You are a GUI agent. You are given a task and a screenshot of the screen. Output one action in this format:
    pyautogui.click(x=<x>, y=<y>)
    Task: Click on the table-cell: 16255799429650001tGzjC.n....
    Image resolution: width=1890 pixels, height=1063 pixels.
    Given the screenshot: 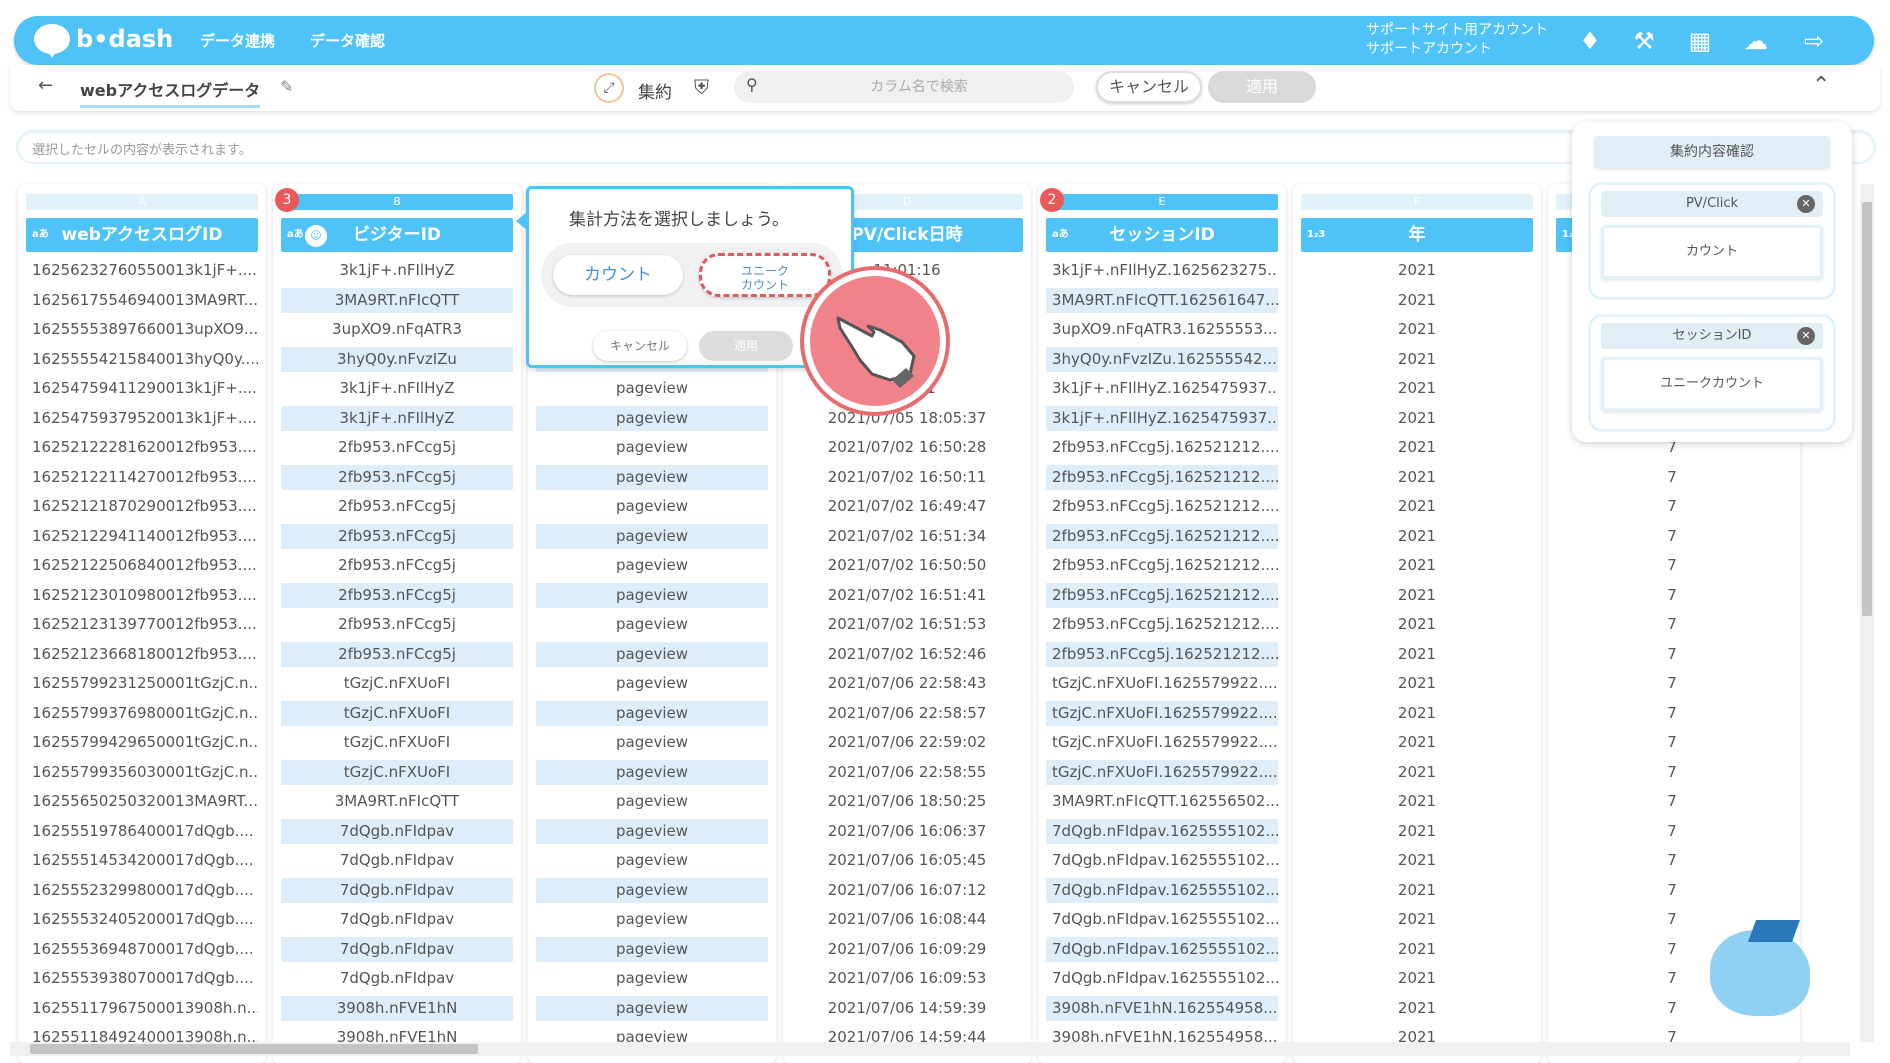 What is the action you would take?
    pyautogui.click(x=142, y=743)
    